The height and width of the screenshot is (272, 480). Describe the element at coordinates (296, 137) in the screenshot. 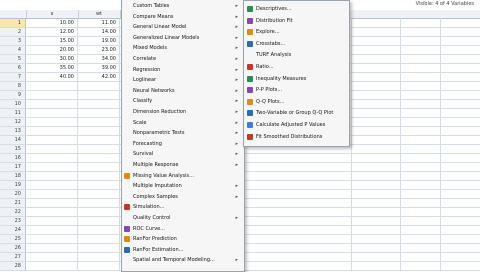

I see `submenu-item-fit-smoothed-distributions: Fit Smoothed Distributions` at that location.